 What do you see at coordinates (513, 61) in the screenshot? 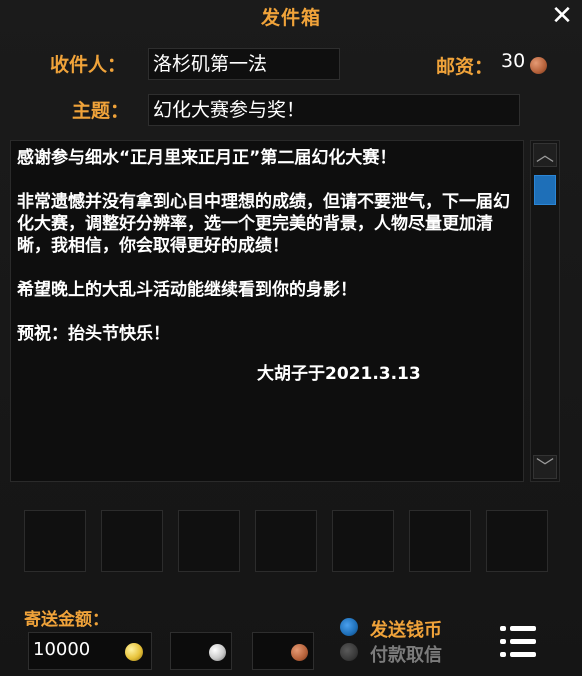
I see `postage-value: 30` at bounding box center [513, 61].